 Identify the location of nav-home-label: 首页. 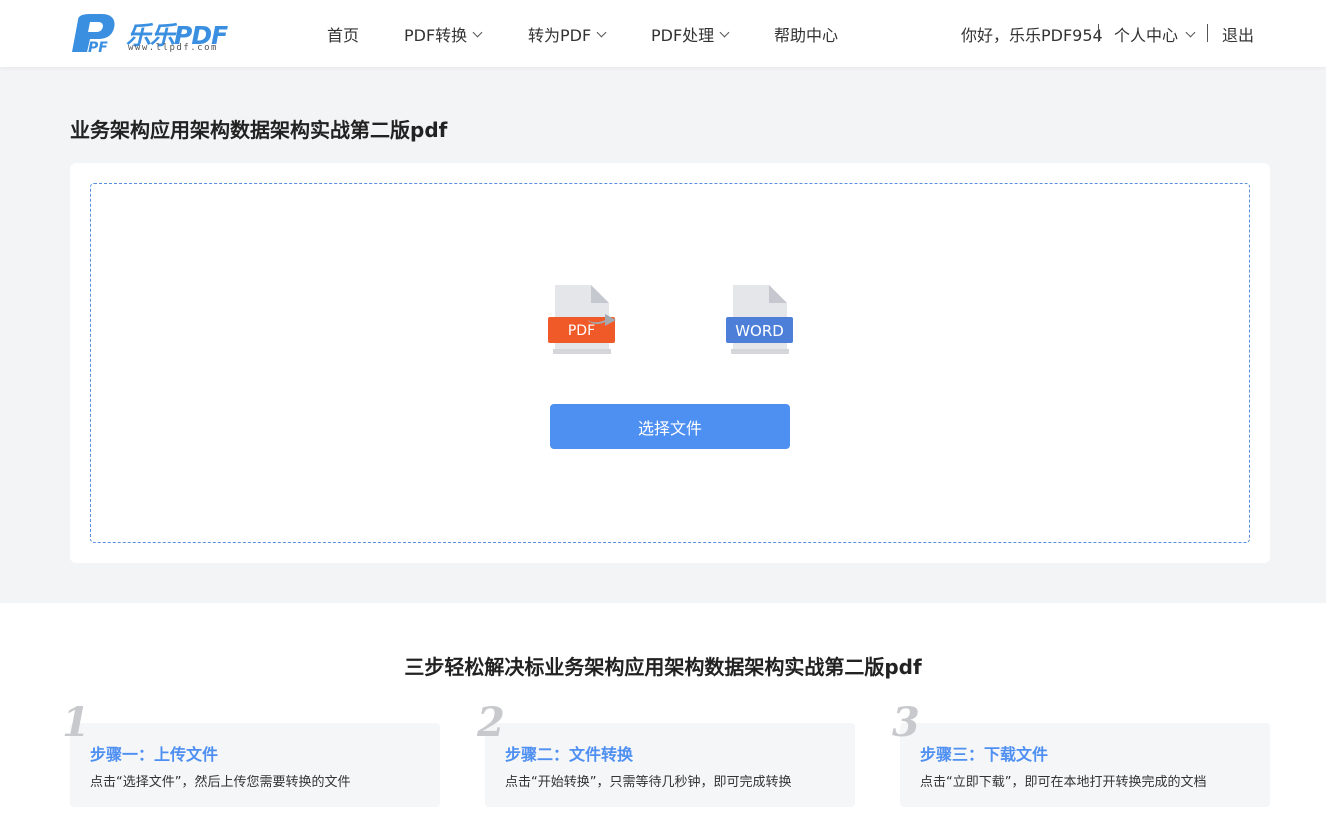
(343, 35).